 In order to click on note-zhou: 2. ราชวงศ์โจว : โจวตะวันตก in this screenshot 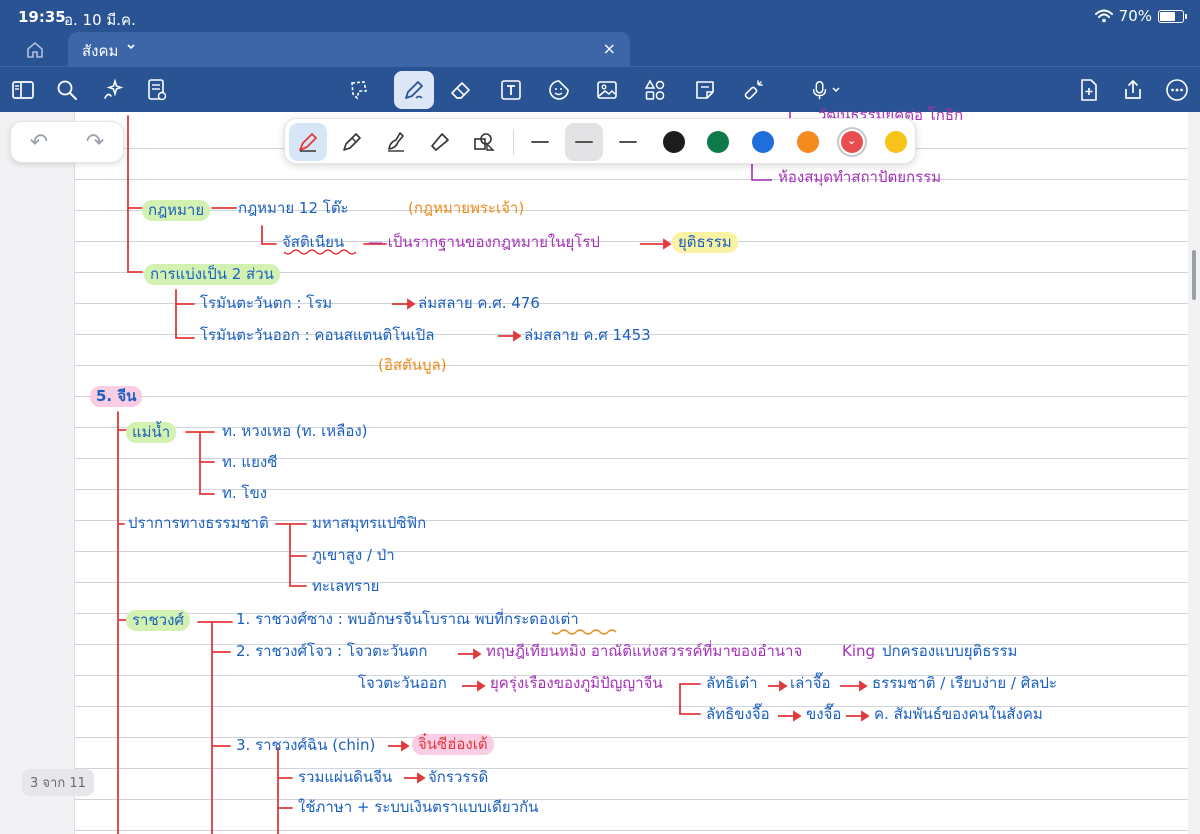, I will do `click(332, 651)`.